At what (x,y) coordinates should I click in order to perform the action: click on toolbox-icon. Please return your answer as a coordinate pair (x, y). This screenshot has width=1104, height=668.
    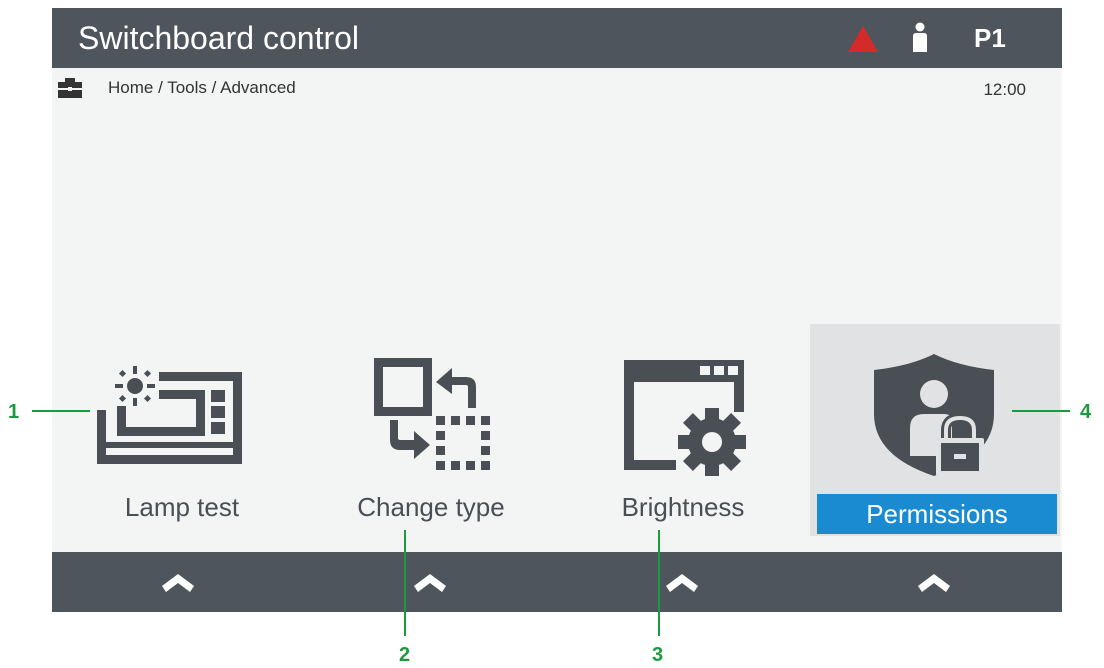
    Looking at the image, I should click on (70, 90).